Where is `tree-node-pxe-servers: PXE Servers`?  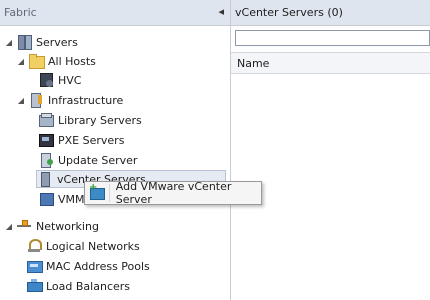 tree-node-pxe-servers: PXE Servers is located at coordinates (81, 140).